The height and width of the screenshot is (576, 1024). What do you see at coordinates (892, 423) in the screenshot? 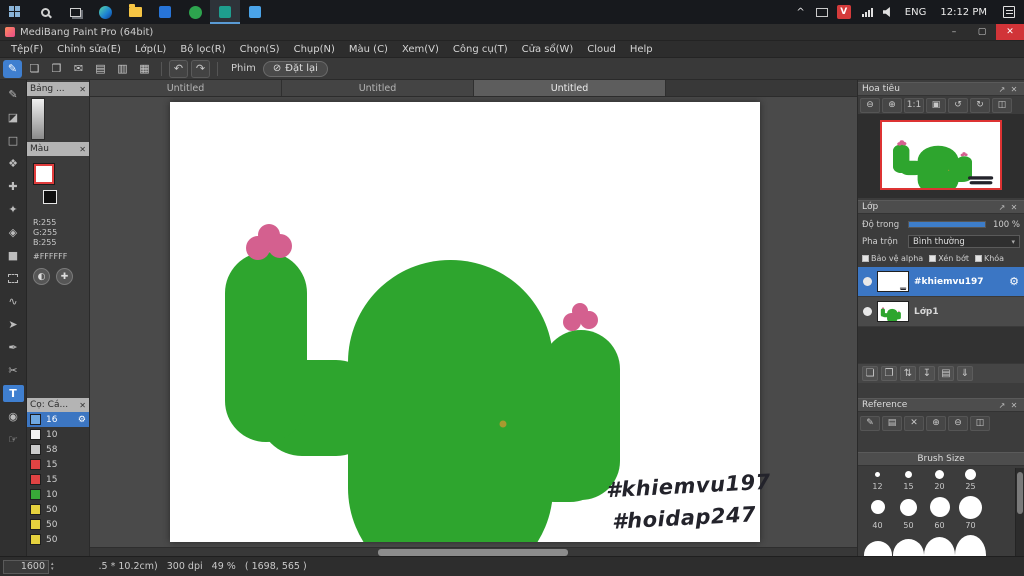
I see `reference-open-button: ▤` at bounding box center [892, 423].